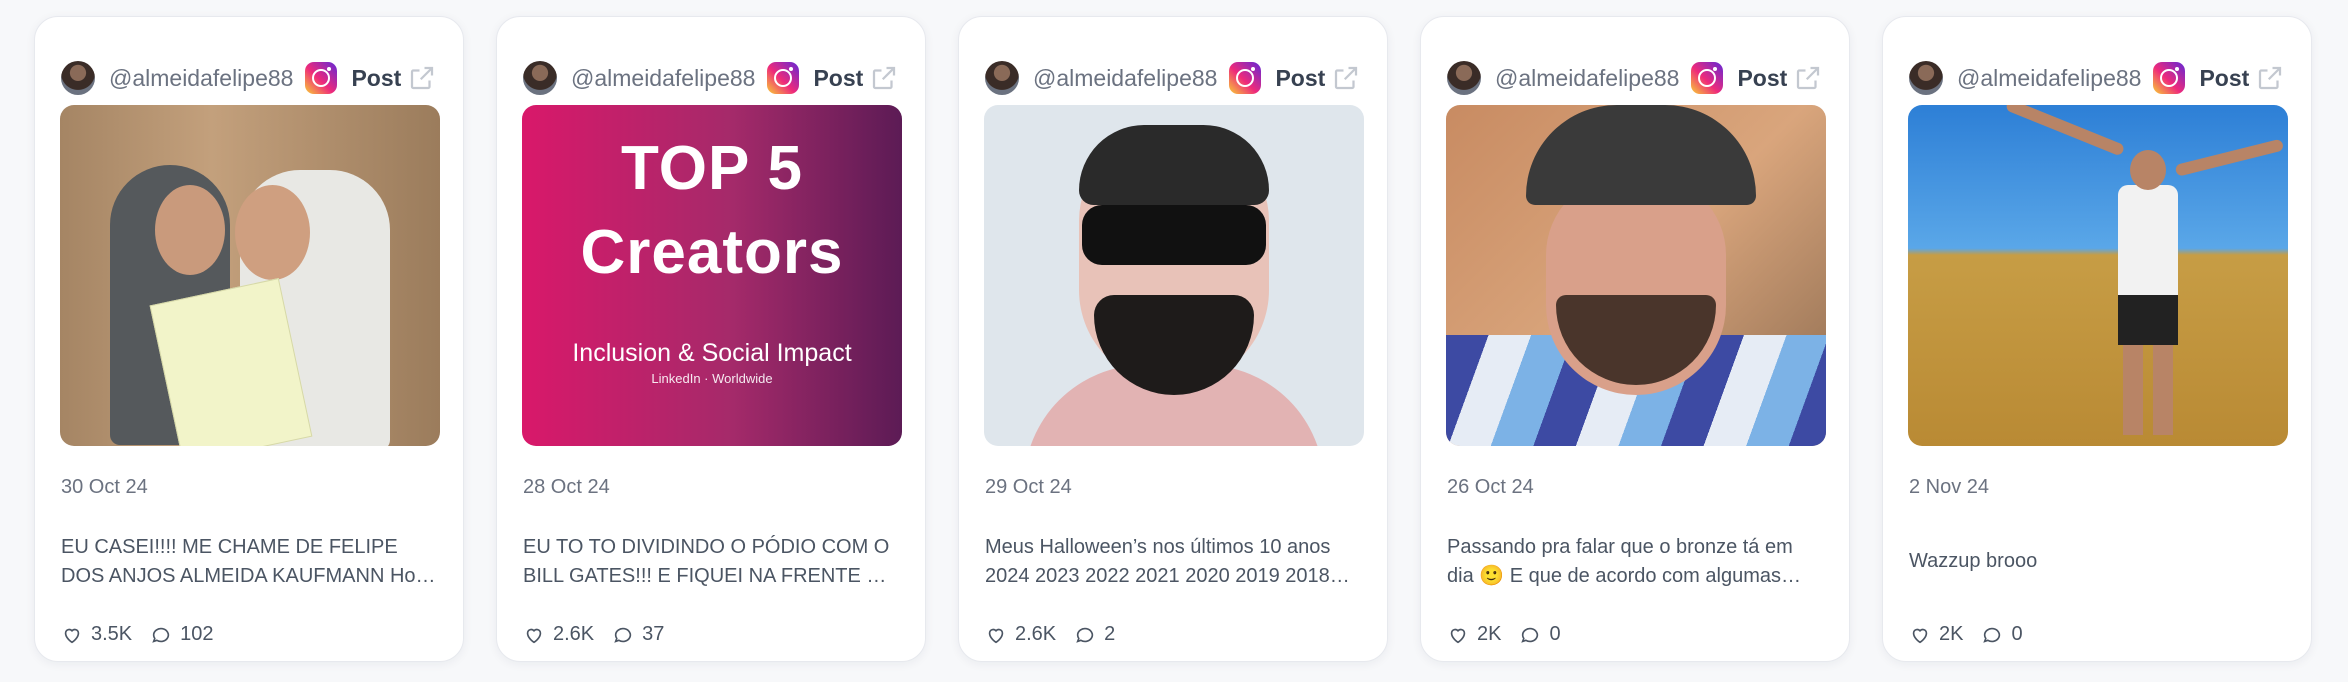 The image size is (2348, 682). I want to click on post-stats: 3.5K 102, so click(137, 634).